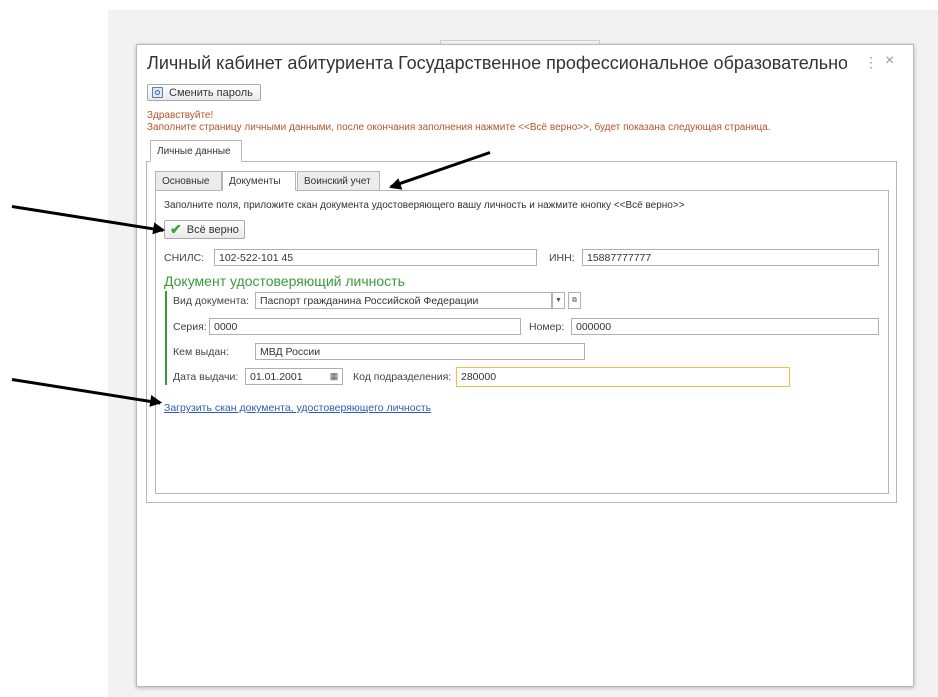 This screenshot has width=938, height=697. I want to click on open-form-icon: ⧉, so click(574, 300).